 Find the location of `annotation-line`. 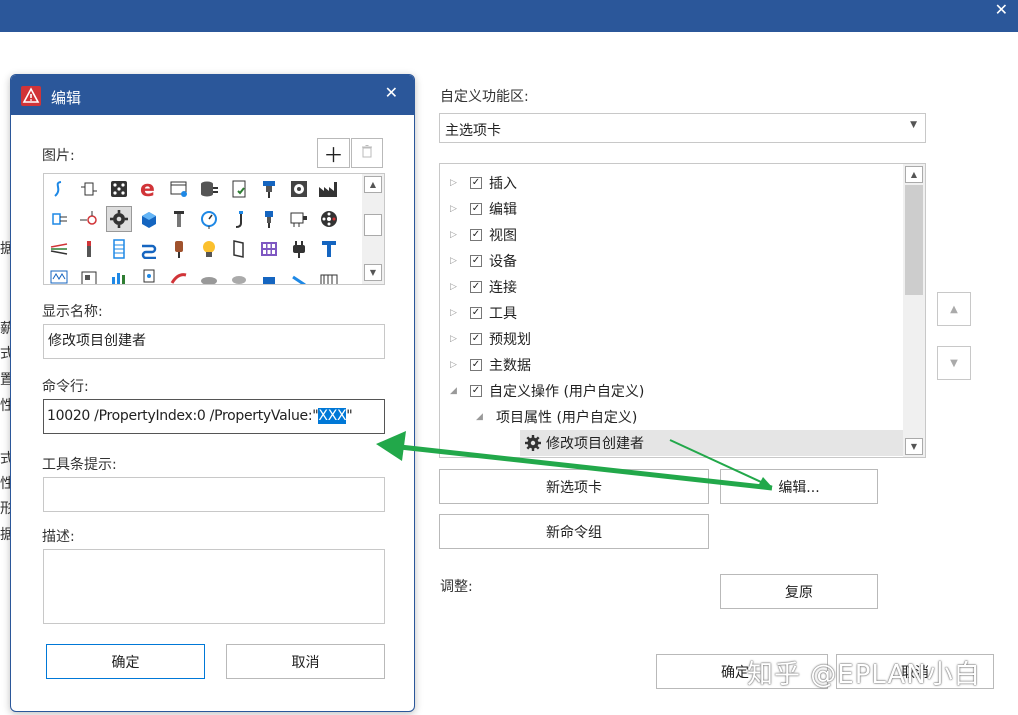

annotation-line is located at coordinates (586, 467).